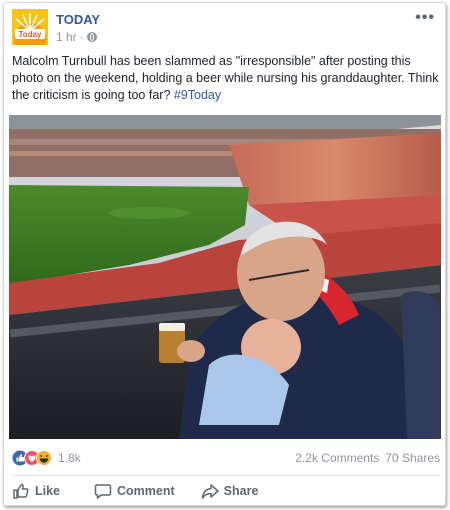 The height and width of the screenshot is (510, 450). I want to click on thumbs-up-icon, so click(21, 491).